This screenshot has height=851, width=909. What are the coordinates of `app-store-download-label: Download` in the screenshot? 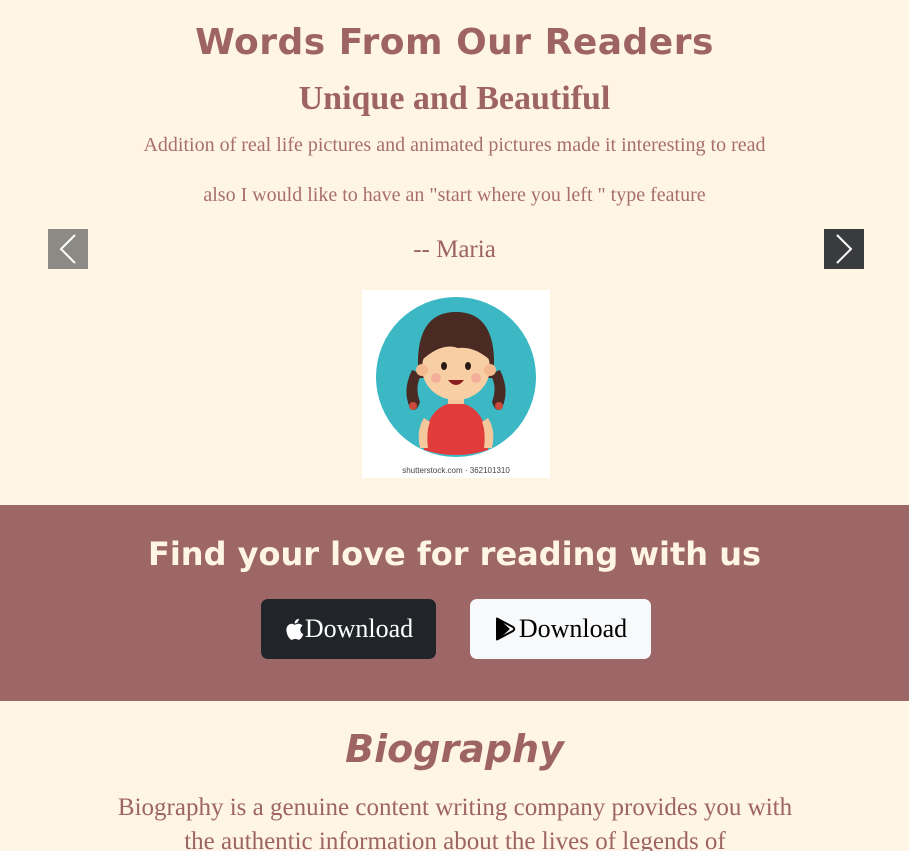 It's located at (359, 628).